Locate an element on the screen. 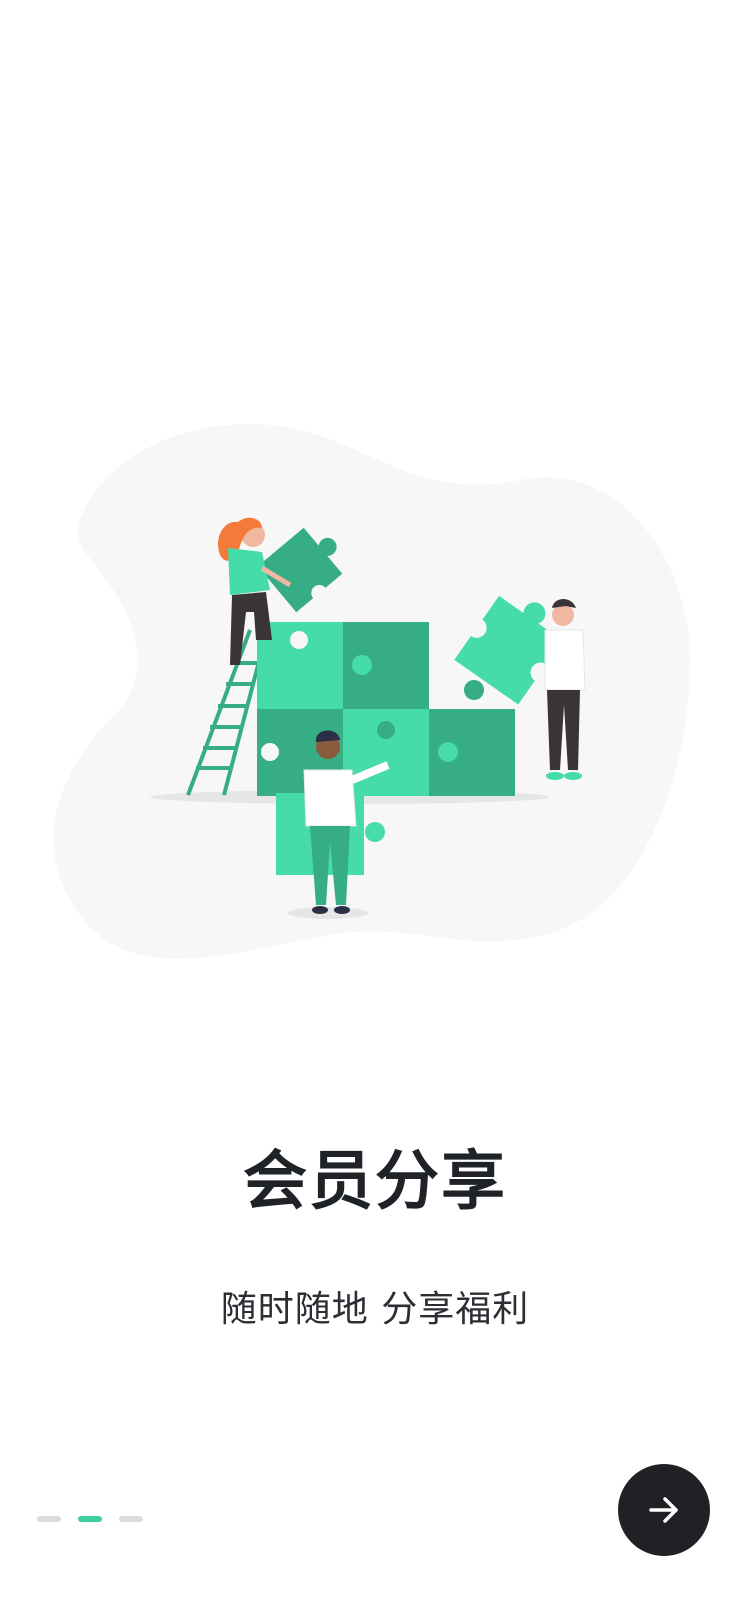 Image resolution: width=750 pixels, height=1624 pixels. arrow-right-icon is located at coordinates (663, 1510).